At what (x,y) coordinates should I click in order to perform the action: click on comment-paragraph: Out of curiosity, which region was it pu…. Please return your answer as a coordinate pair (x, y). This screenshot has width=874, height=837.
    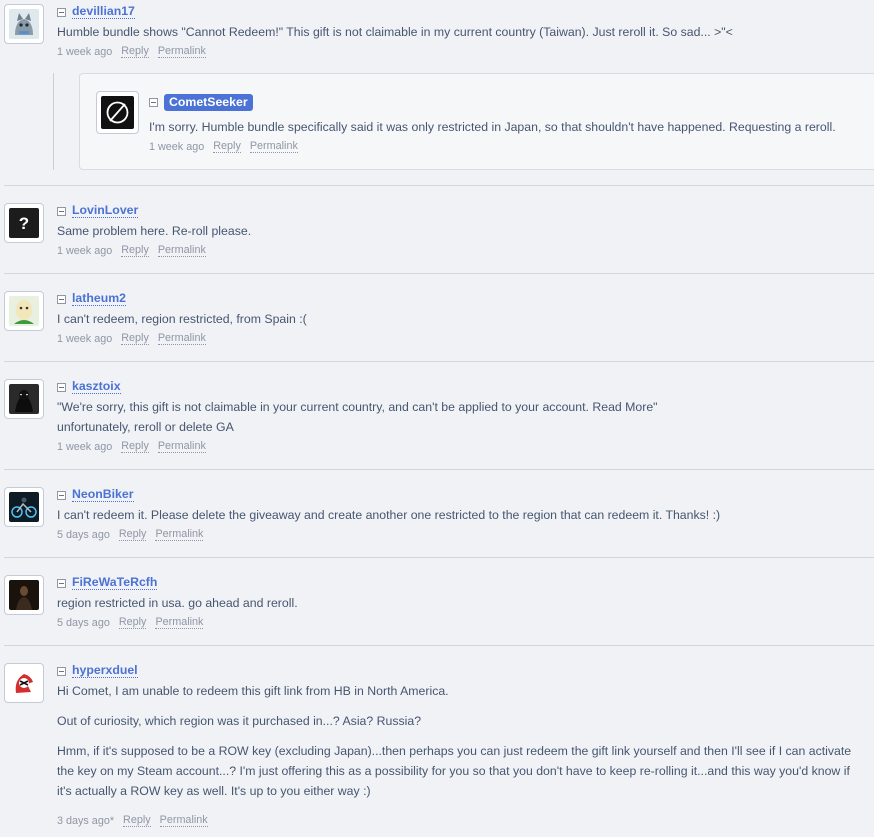
    Looking at the image, I should click on (239, 721).